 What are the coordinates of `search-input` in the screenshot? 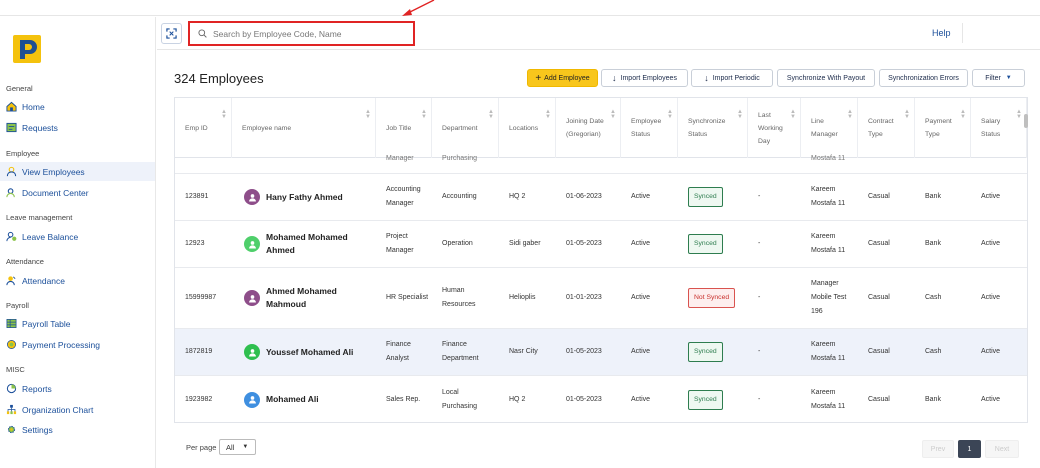 It's located at (313, 33).